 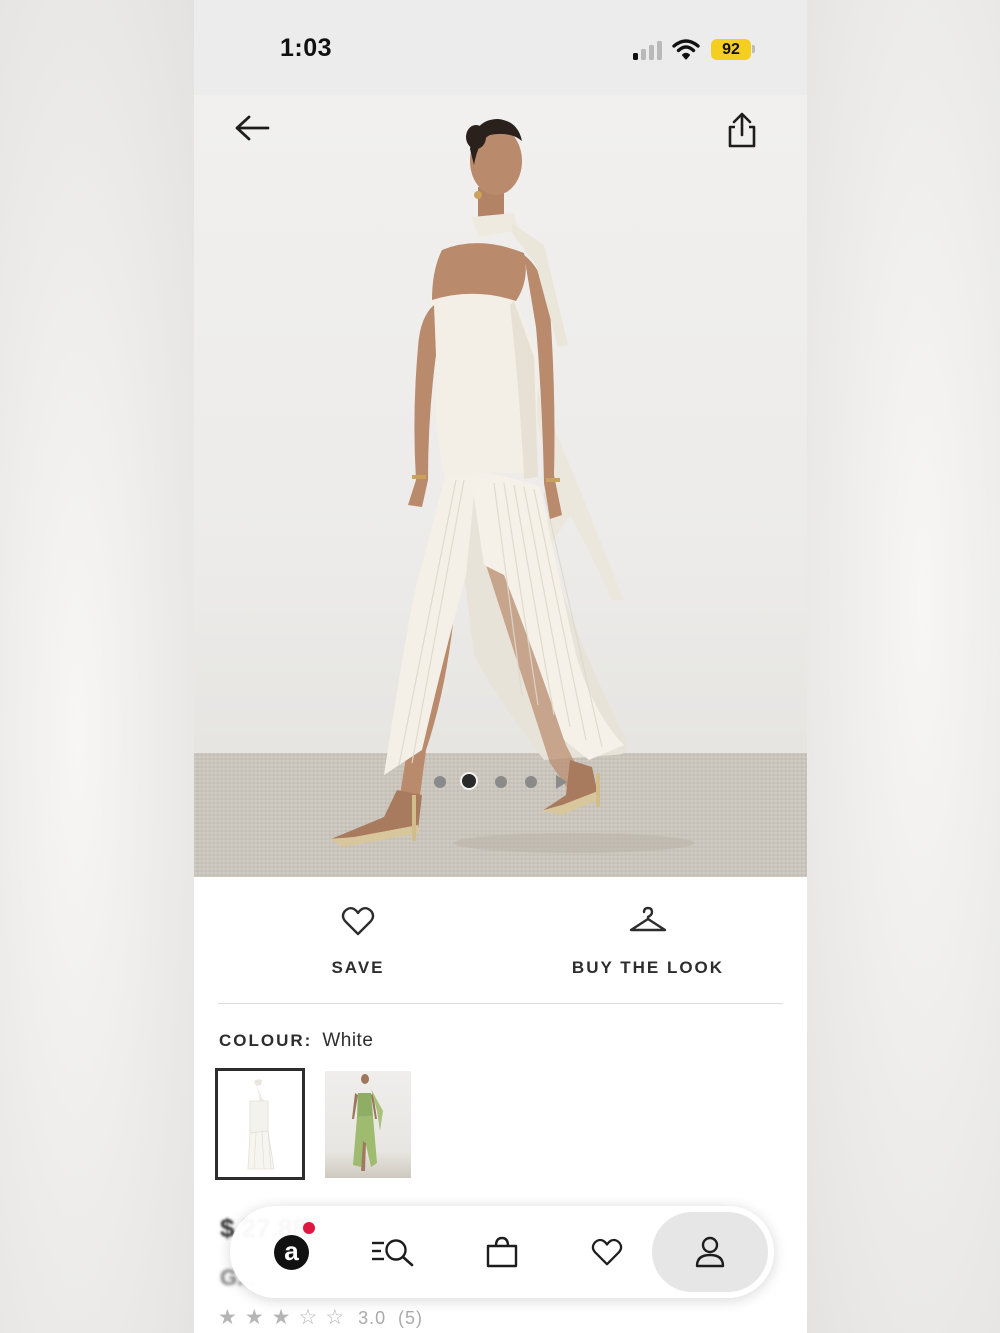 I want to click on status-time: 1:03, so click(x=306, y=48).